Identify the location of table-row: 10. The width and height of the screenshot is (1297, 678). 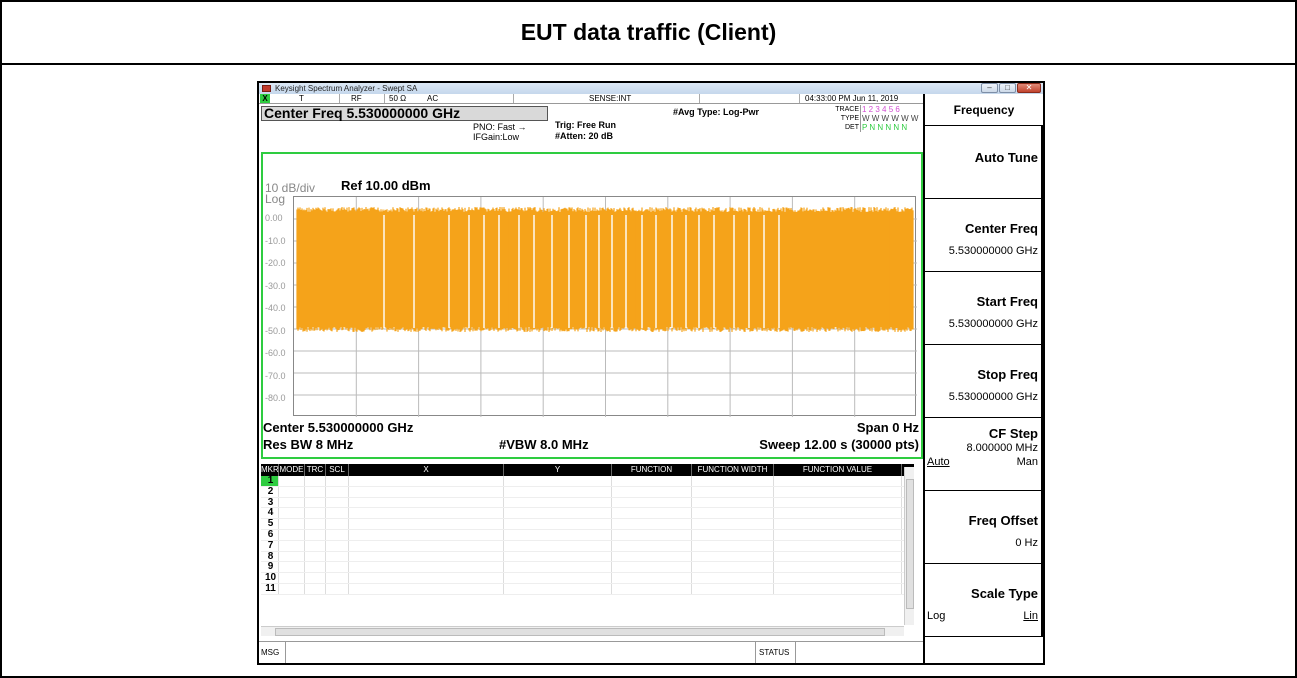
(587, 578).